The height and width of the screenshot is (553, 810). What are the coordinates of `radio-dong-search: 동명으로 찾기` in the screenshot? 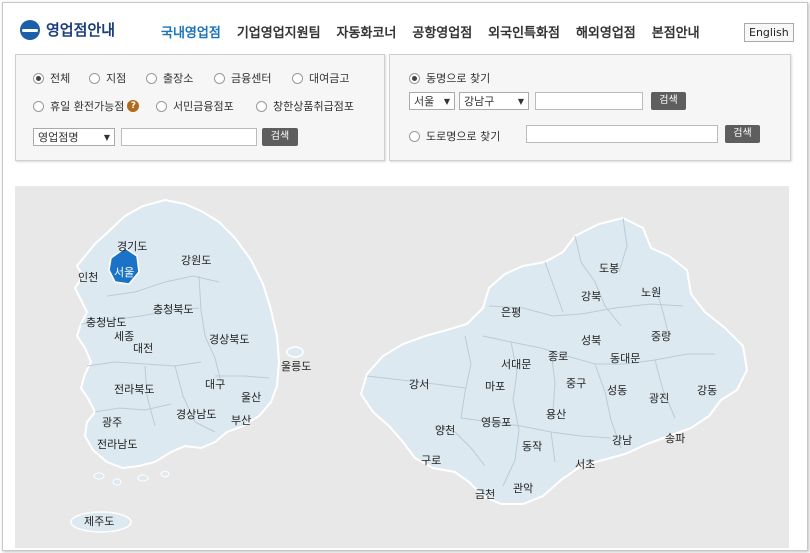 It's located at (449, 78).